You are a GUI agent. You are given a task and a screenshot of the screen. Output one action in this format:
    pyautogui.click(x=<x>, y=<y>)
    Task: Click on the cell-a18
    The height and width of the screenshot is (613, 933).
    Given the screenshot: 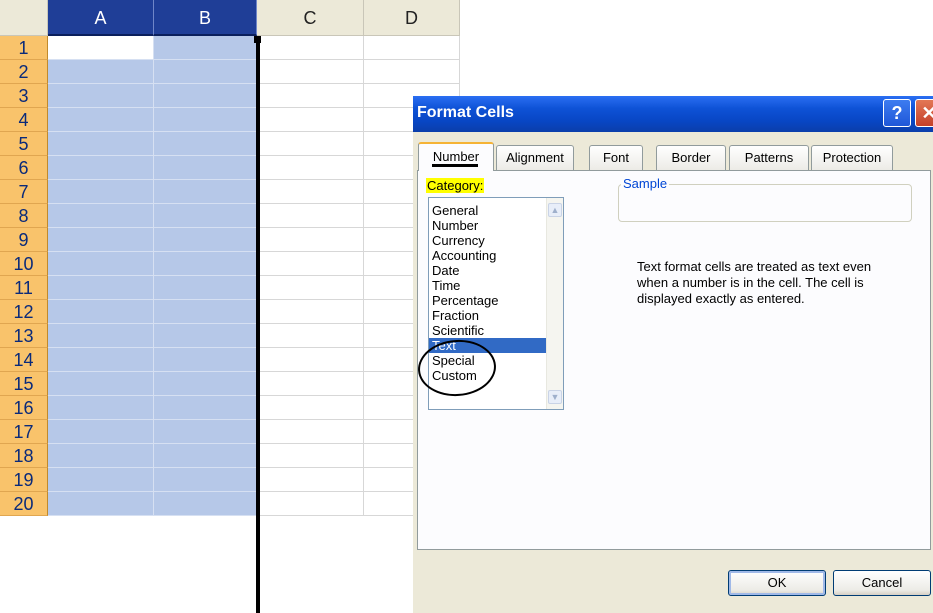 What is the action you would take?
    pyautogui.click(x=101, y=456)
    